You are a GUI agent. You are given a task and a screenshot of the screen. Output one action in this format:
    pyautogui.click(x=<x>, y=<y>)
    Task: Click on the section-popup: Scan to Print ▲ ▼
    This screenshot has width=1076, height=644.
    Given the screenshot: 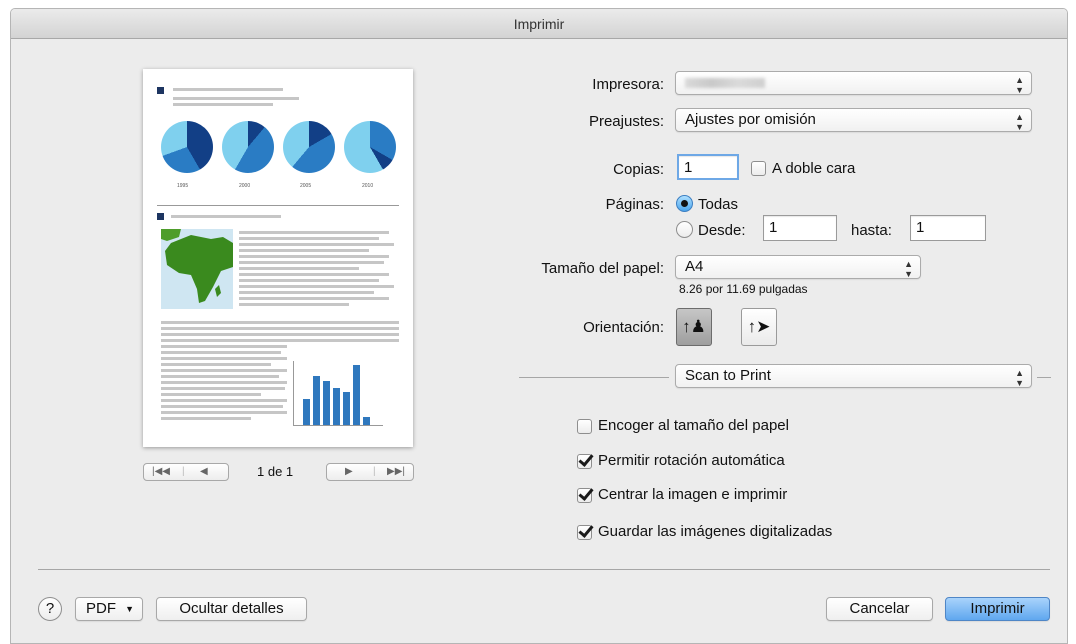 What is the action you would take?
    pyautogui.click(x=853, y=376)
    